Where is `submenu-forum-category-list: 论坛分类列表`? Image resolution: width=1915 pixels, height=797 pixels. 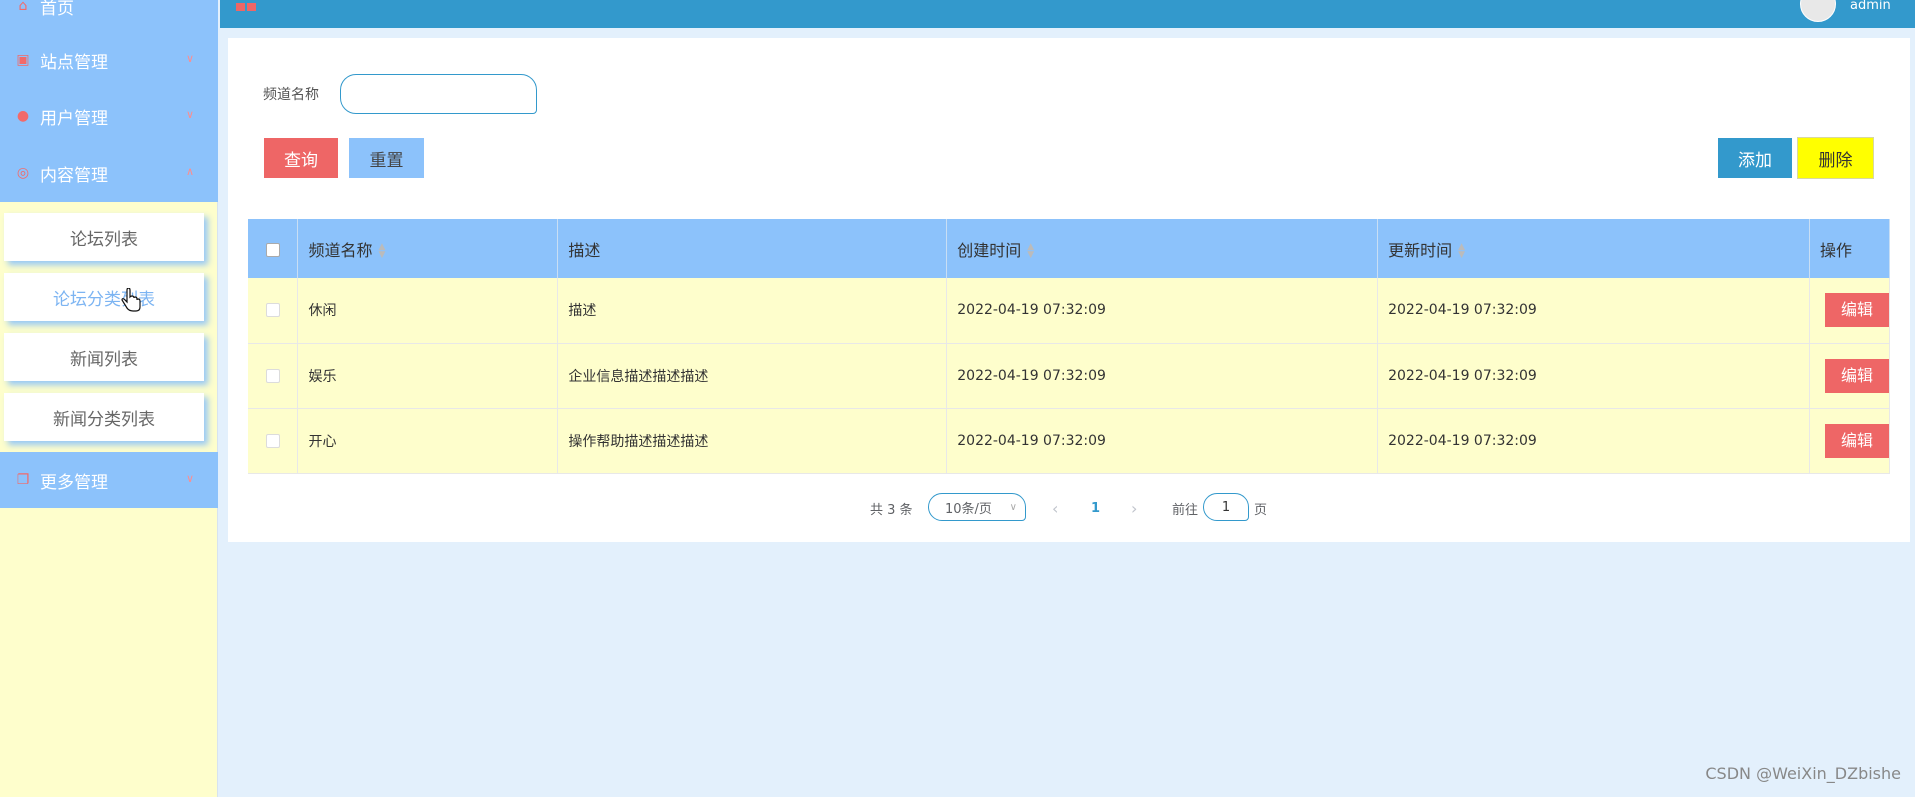
submenu-forum-category-list: 论坛分类列表 is located at coordinates (104, 297).